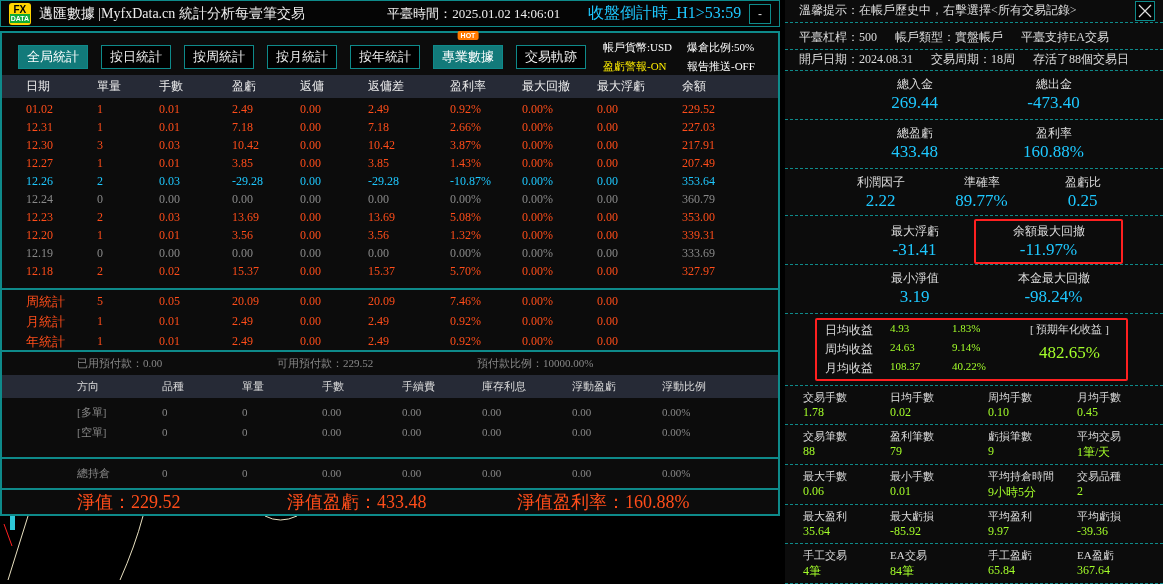  Describe the element at coordinates (536, 363) in the screenshot. I see `prepaid-info: 預付款比例：10000.00%` at that location.